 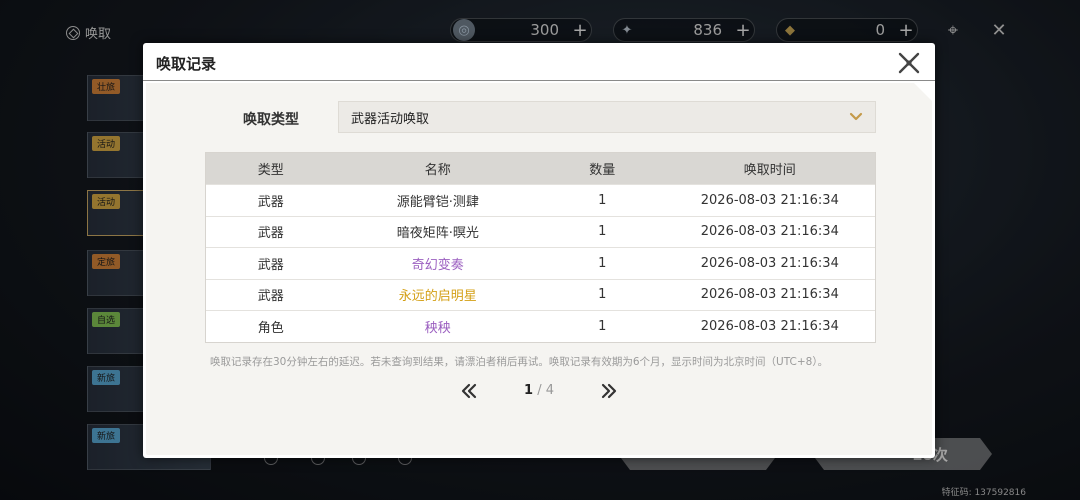 I want to click on chevron-down-icon, so click(x=856, y=116).